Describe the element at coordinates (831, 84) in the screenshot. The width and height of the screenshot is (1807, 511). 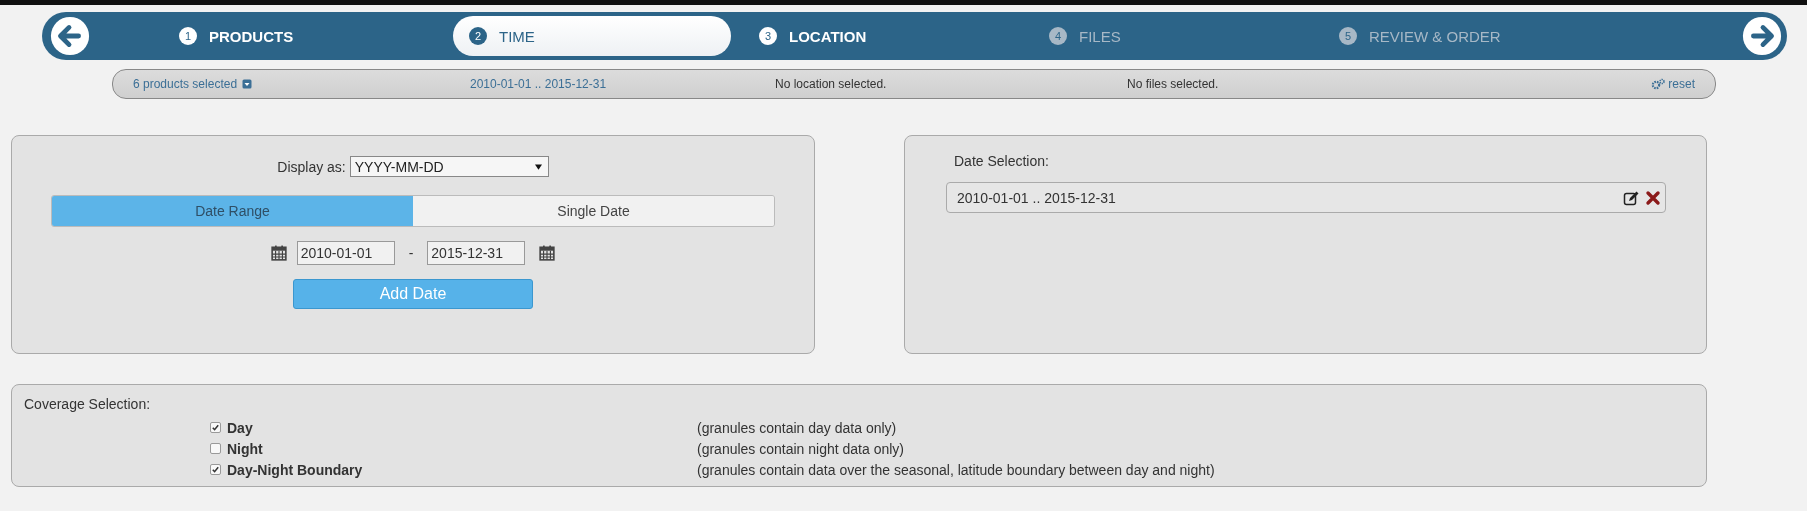
I see `location-summary: No location selected.` at that location.